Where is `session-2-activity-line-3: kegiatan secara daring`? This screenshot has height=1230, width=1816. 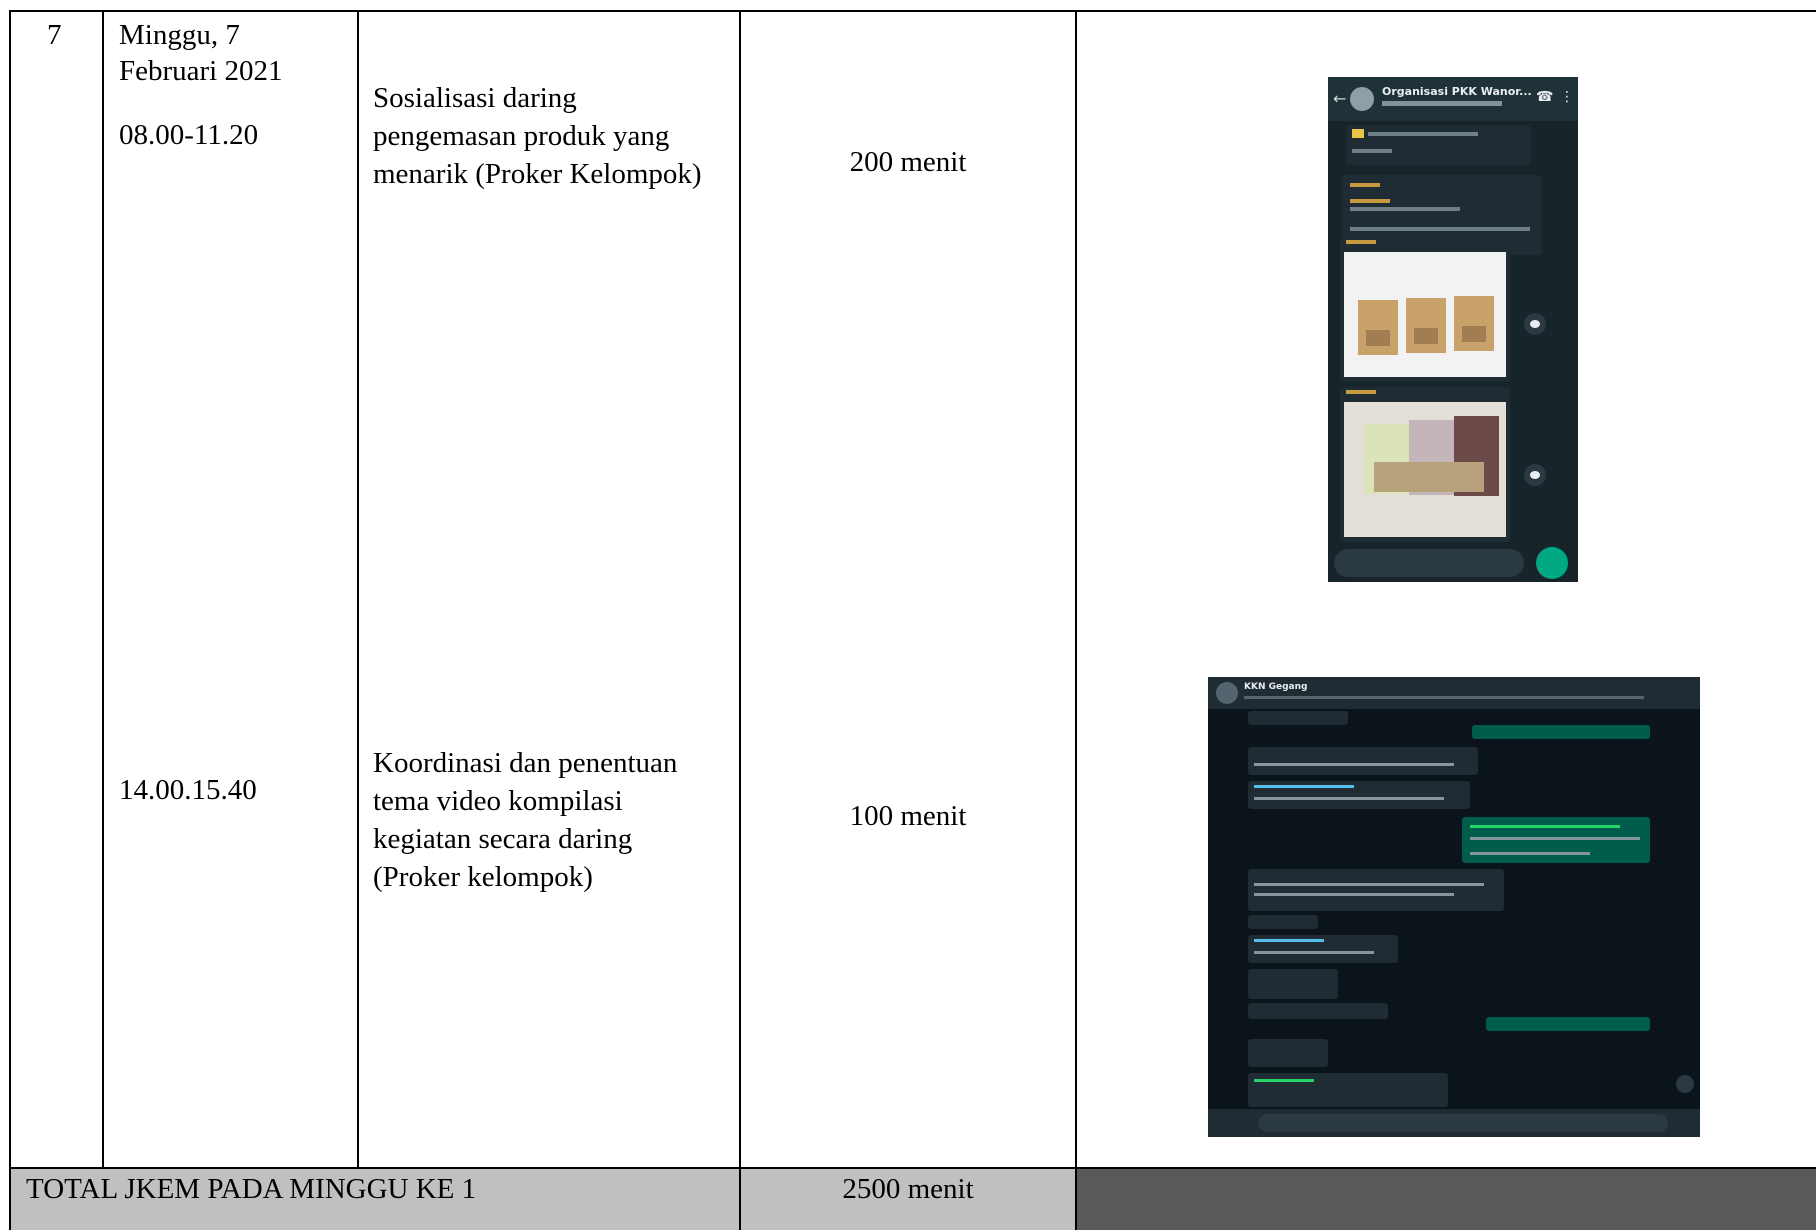 session-2-activity-line-3: kegiatan secara daring is located at coordinates (503, 839).